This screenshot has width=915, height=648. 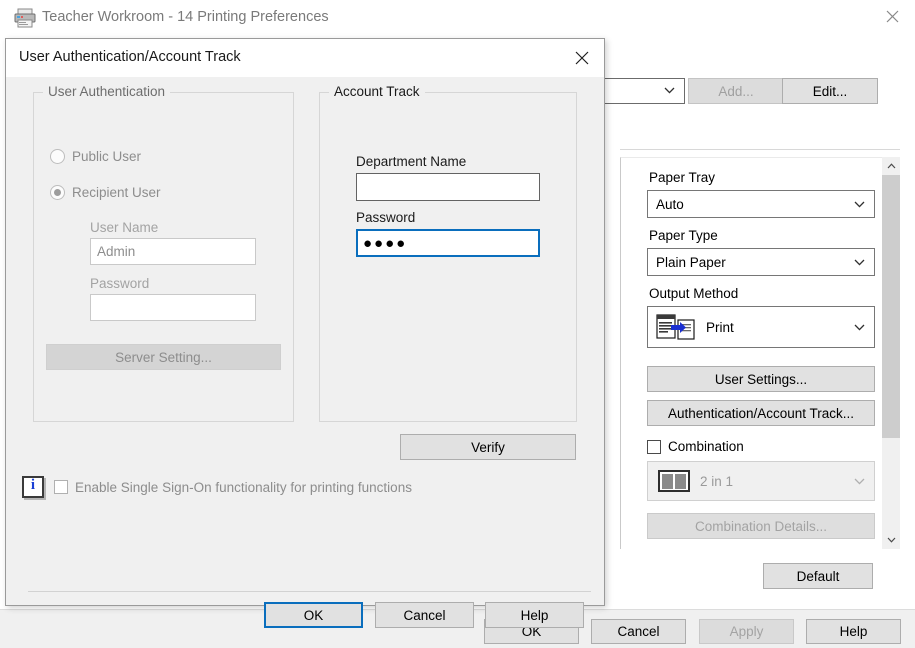 I want to click on public-user-radio: Public User, so click(x=95, y=156).